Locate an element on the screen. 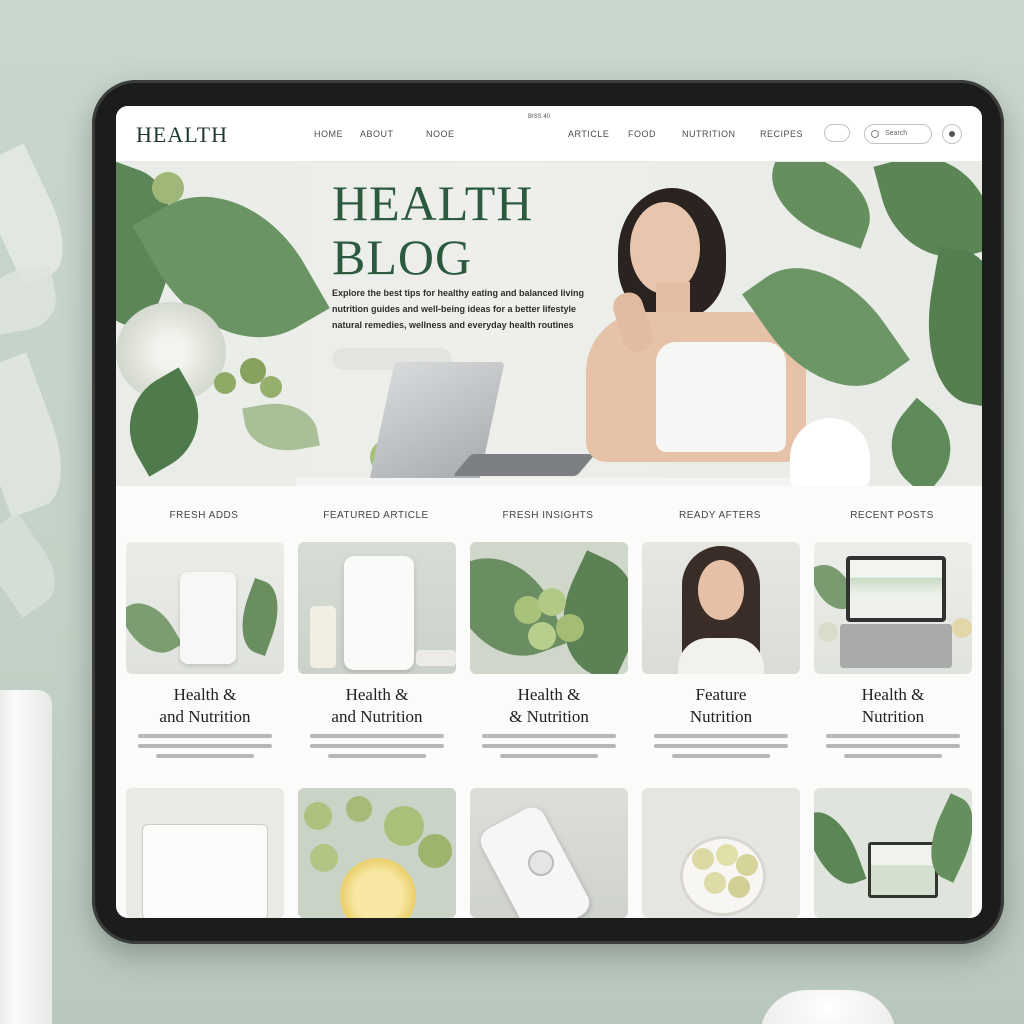  laptop-keyboard is located at coordinates (896, 646).